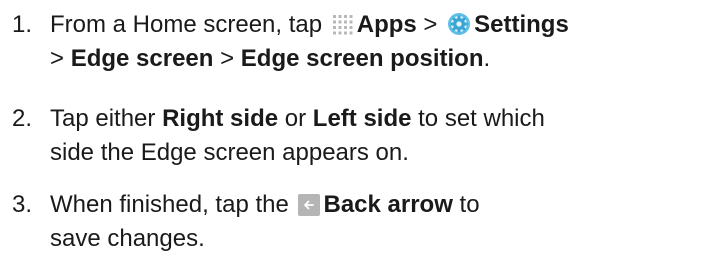 This screenshot has height=256, width=701. Describe the element at coordinates (106, 118) in the screenshot. I see `step-text-span: Tap either` at that location.